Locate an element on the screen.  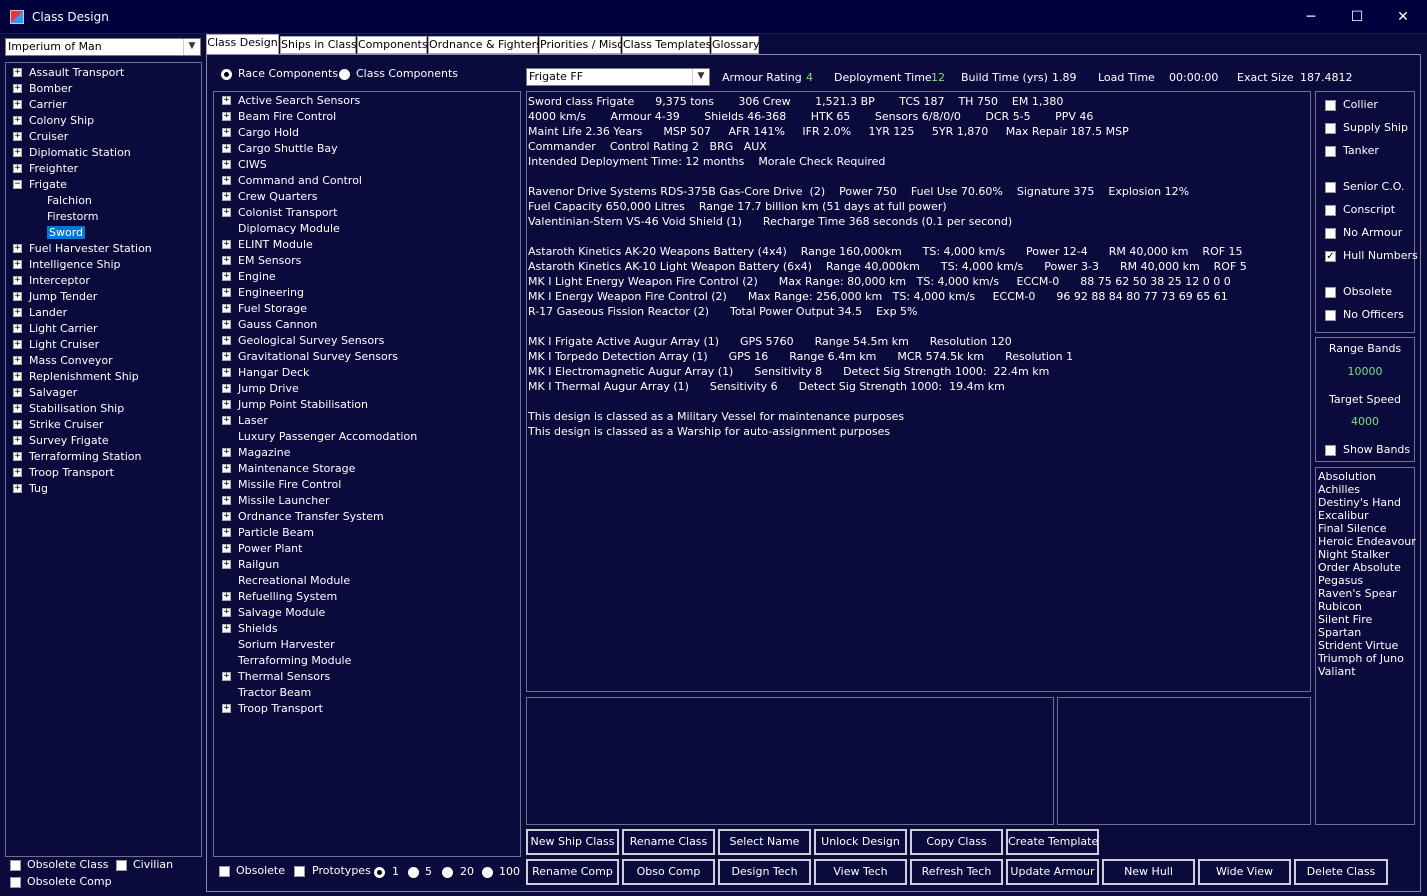
component-item-refuelling-system: Refuelling System is located at coordinates (287, 597).